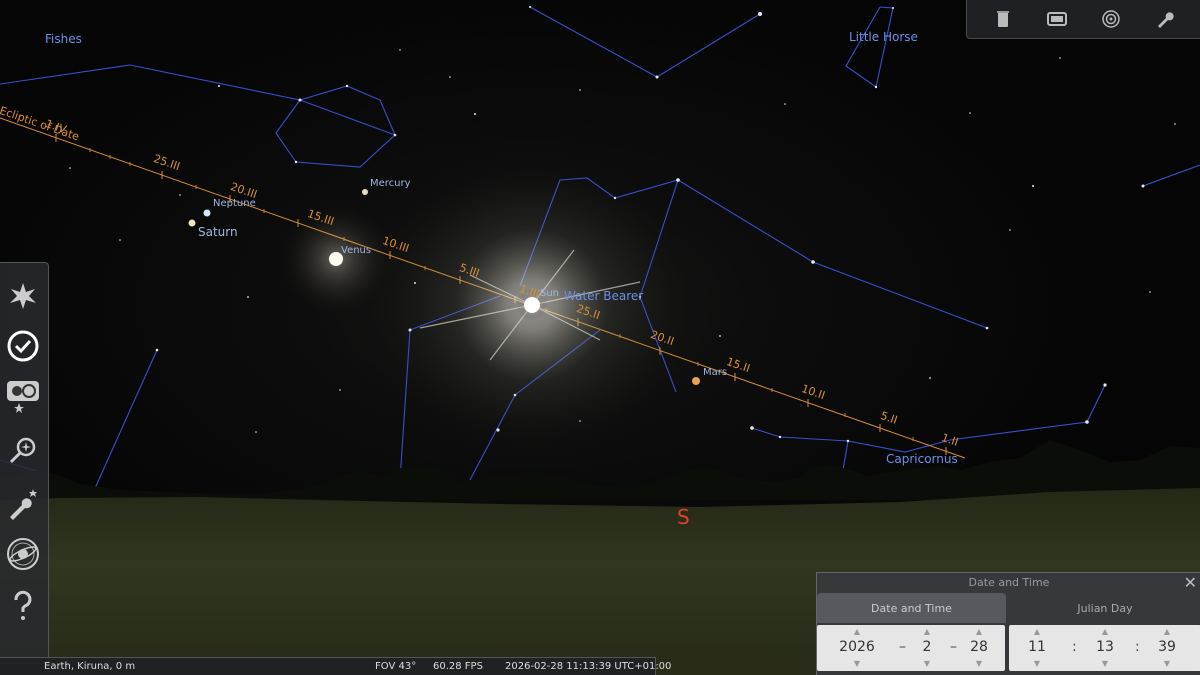 This screenshot has width=1200, height=675. I want to click on clock-icon, so click(23, 346).